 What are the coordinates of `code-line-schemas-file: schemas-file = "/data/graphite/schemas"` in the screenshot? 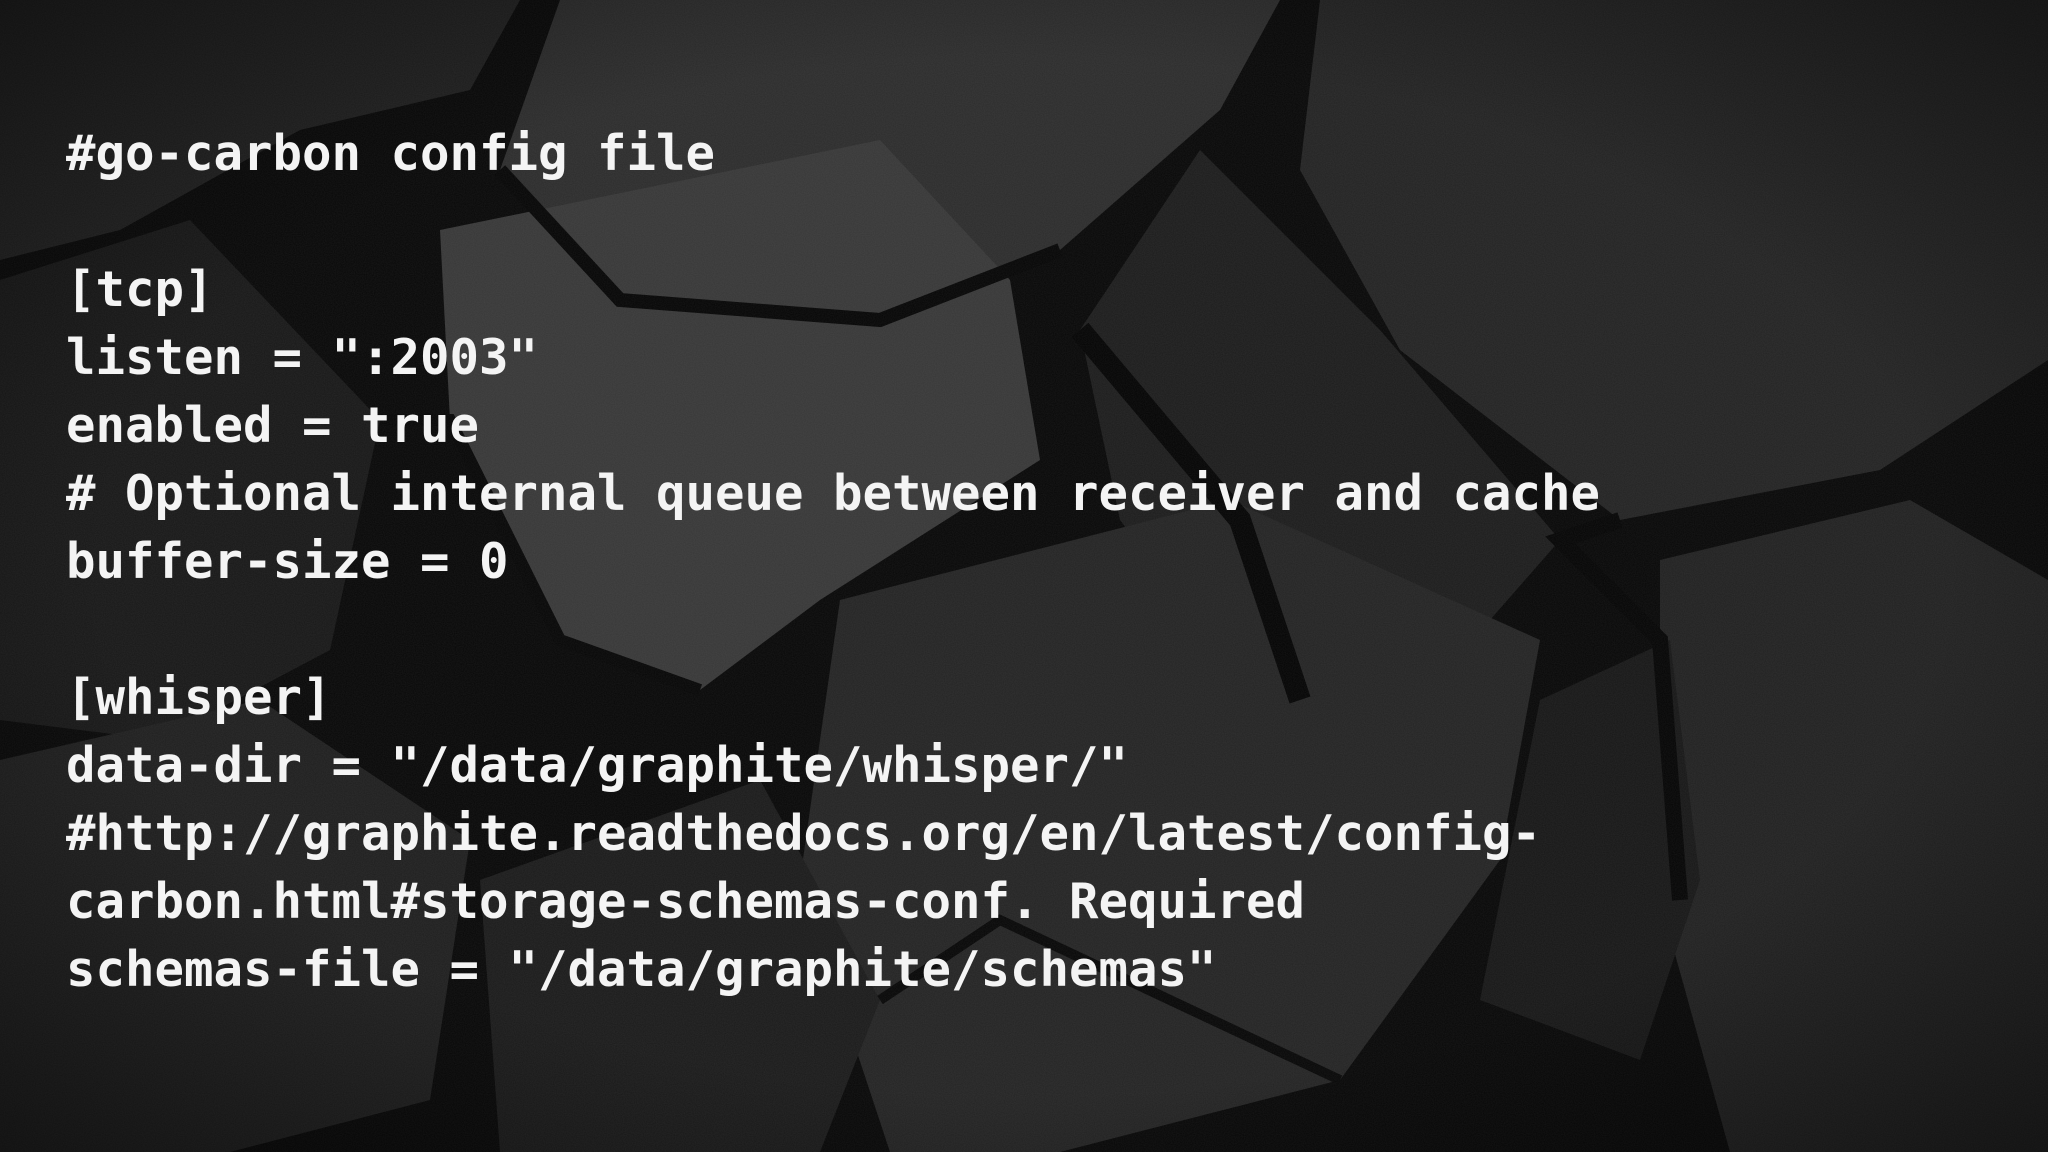 It's located at (641, 969).